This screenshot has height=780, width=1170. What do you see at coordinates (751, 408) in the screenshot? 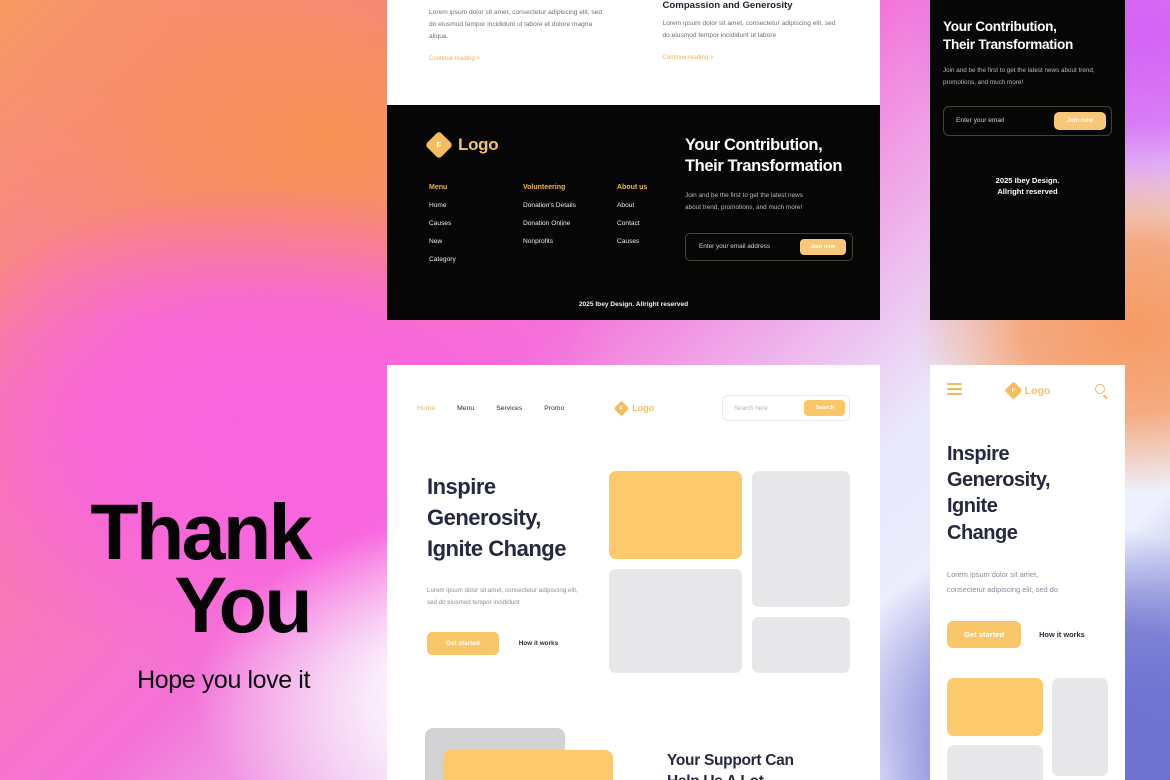
I see `search-input: Search here` at bounding box center [751, 408].